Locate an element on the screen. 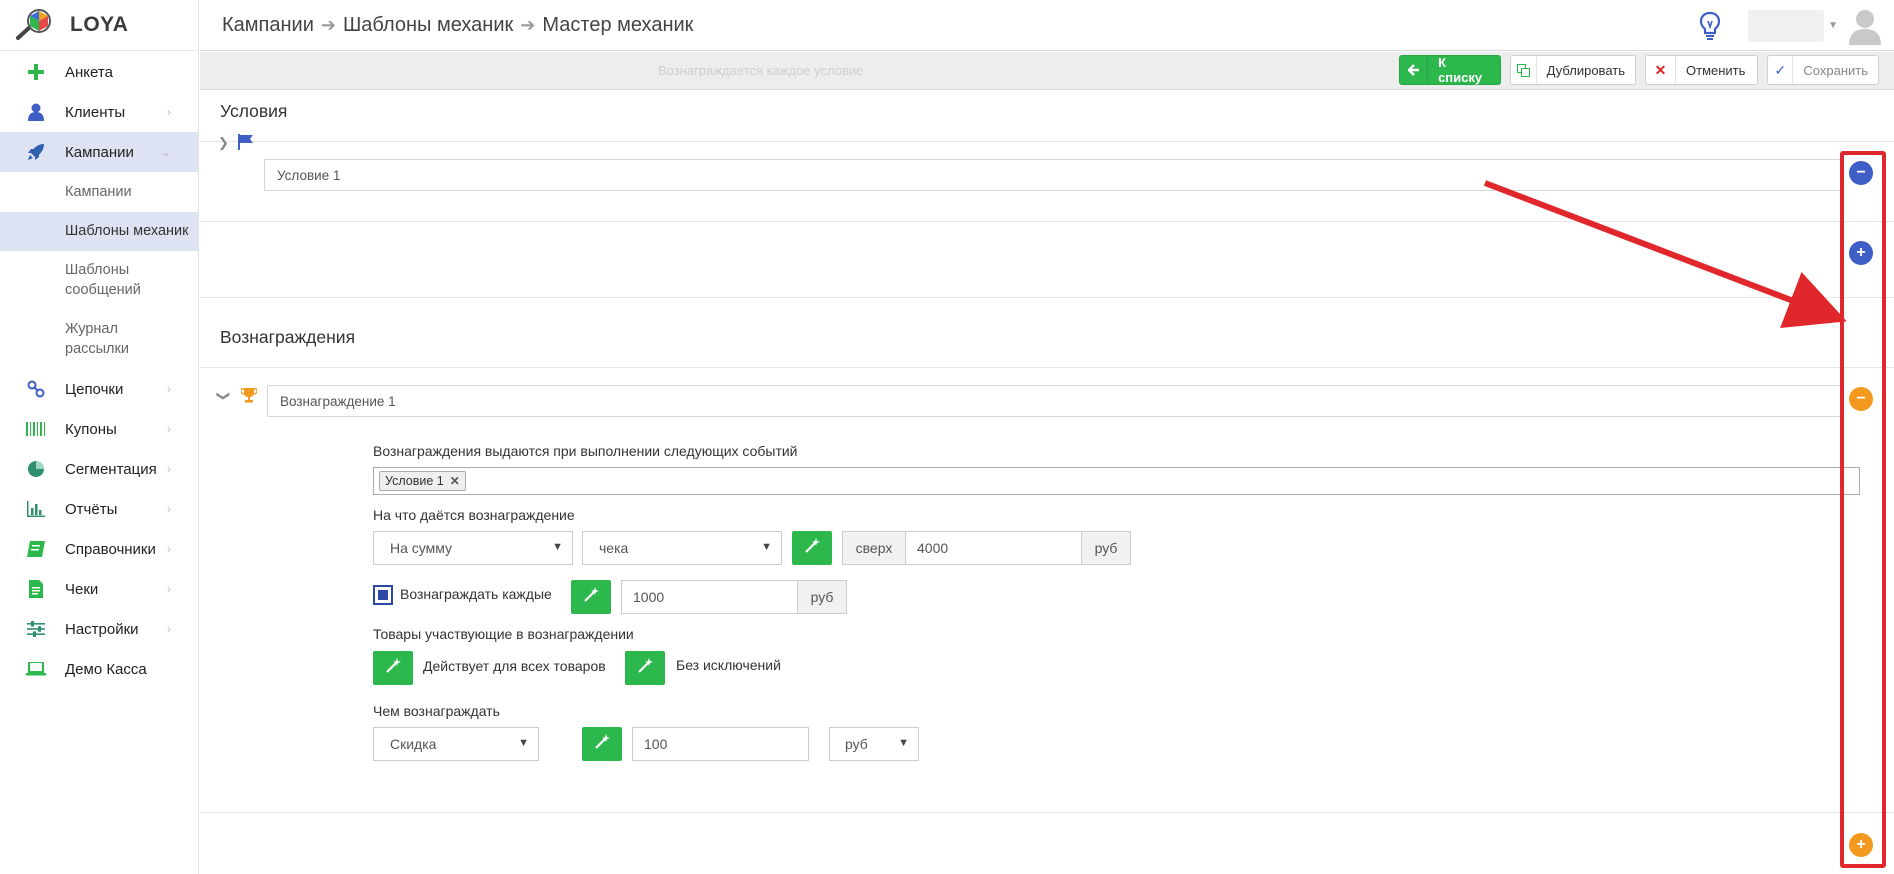 This screenshot has width=1894, height=874. remove-condition-button: − is located at coordinates (1861, 173).